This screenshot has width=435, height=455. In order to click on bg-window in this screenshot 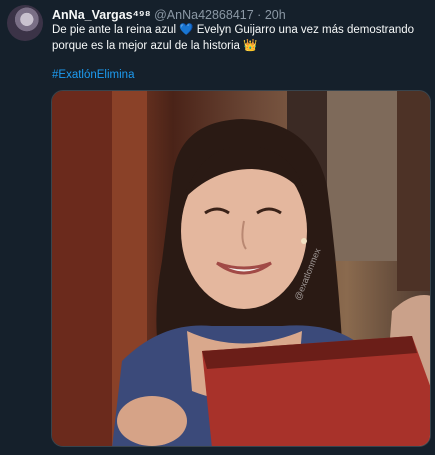, I will do `click(362, 176)`.